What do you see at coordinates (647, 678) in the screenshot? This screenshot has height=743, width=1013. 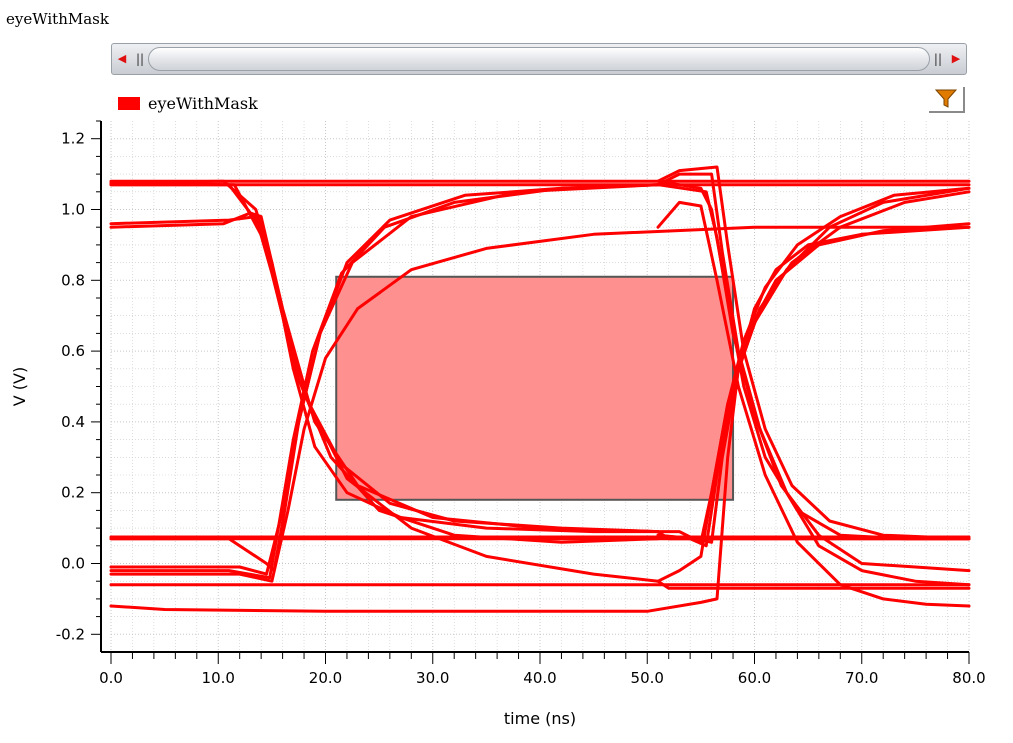 I see `x-tick-label: 50.0` at bounding box center [647, 678].